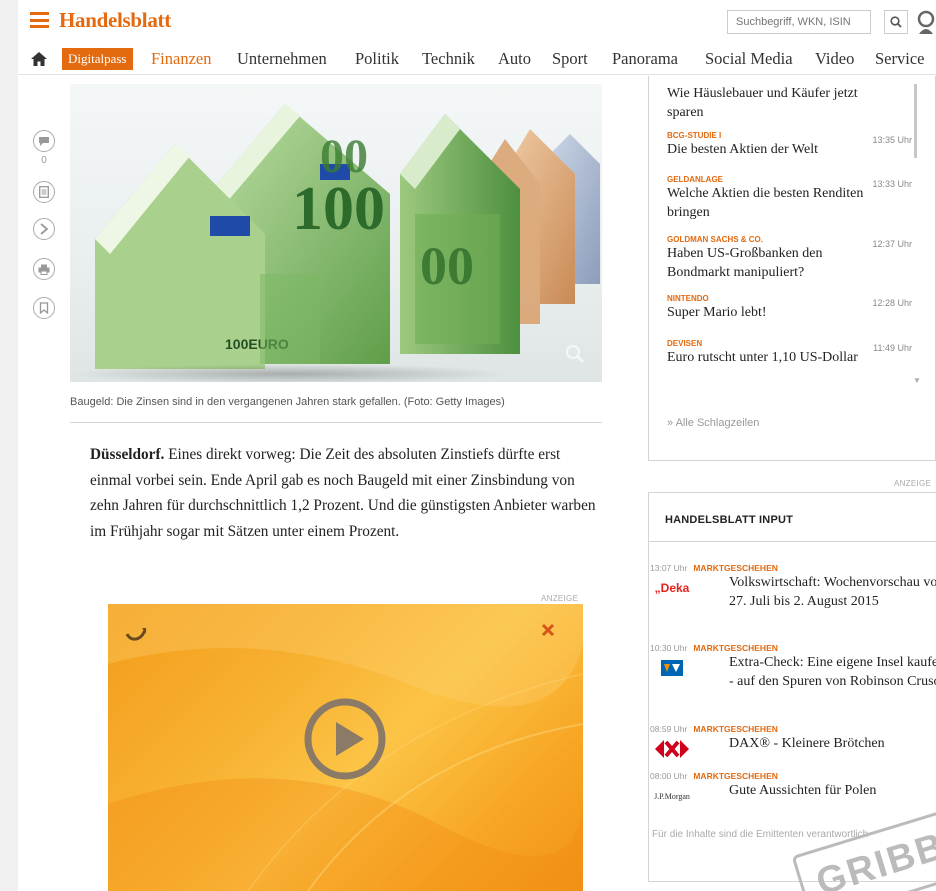 This screenshot has width=936, height=891. Describe the element at coordinates (892, 244) in the screenshot. I see `headline-time: 12:37 Uhr` at that location.